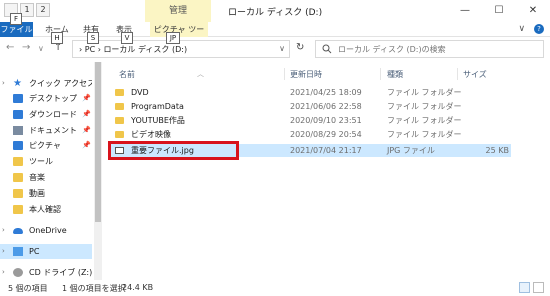 Image resolution: width=550 pixels, height=296 pixels. I want to click on column-header-date: 更新日時, so click(306, 74).